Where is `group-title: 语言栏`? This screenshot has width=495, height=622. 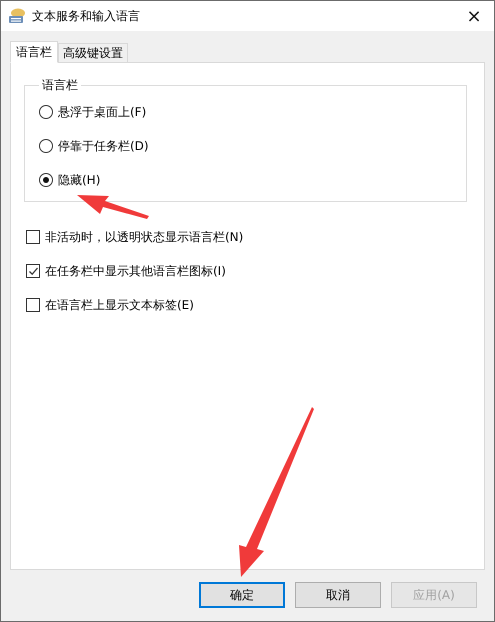
group-title: 语言栏 is located at coordinates (60, 85).